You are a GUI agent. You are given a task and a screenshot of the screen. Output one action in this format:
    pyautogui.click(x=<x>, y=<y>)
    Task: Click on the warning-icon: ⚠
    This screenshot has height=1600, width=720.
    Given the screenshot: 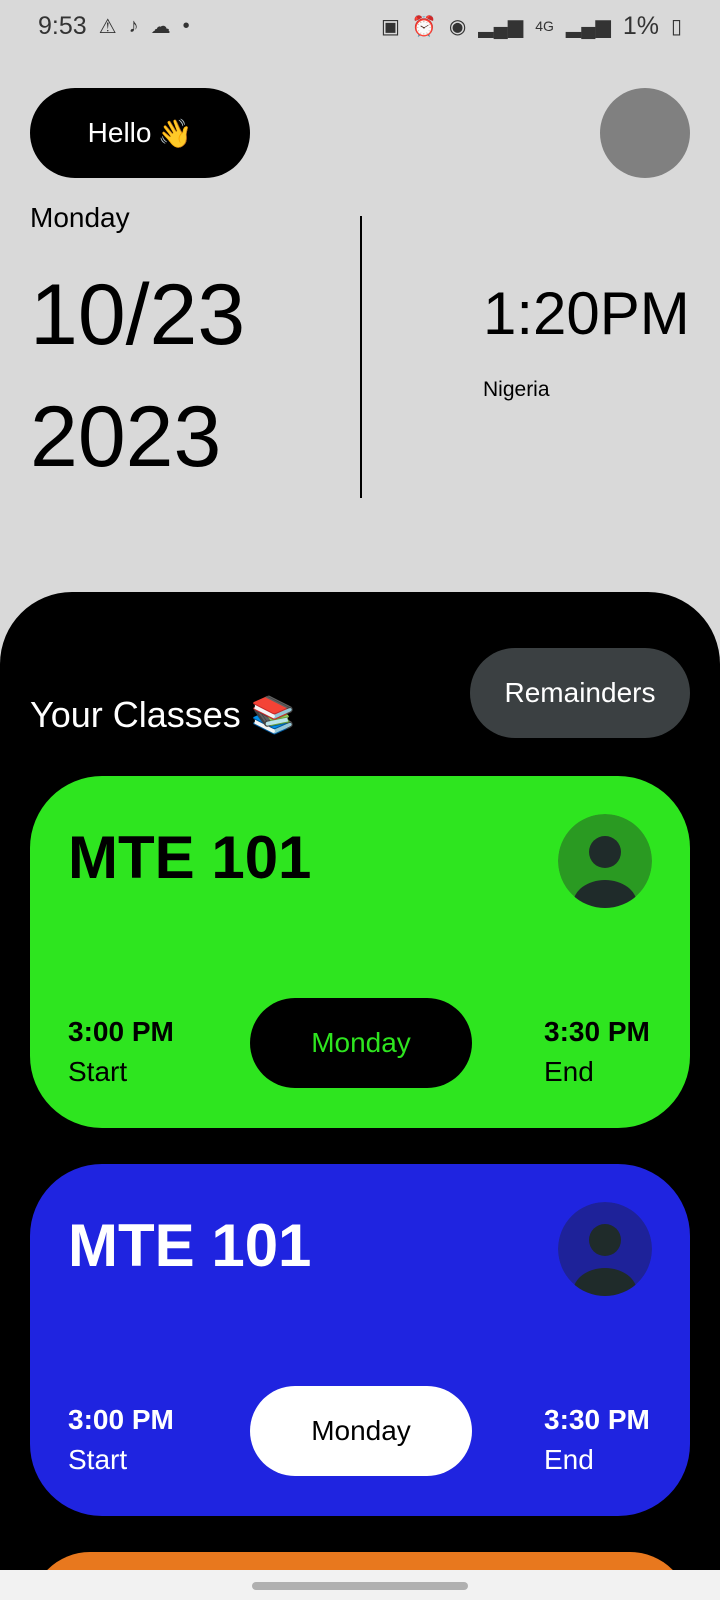 What is the action you would take?
    pyautogui.click(x=107, y=26)
    